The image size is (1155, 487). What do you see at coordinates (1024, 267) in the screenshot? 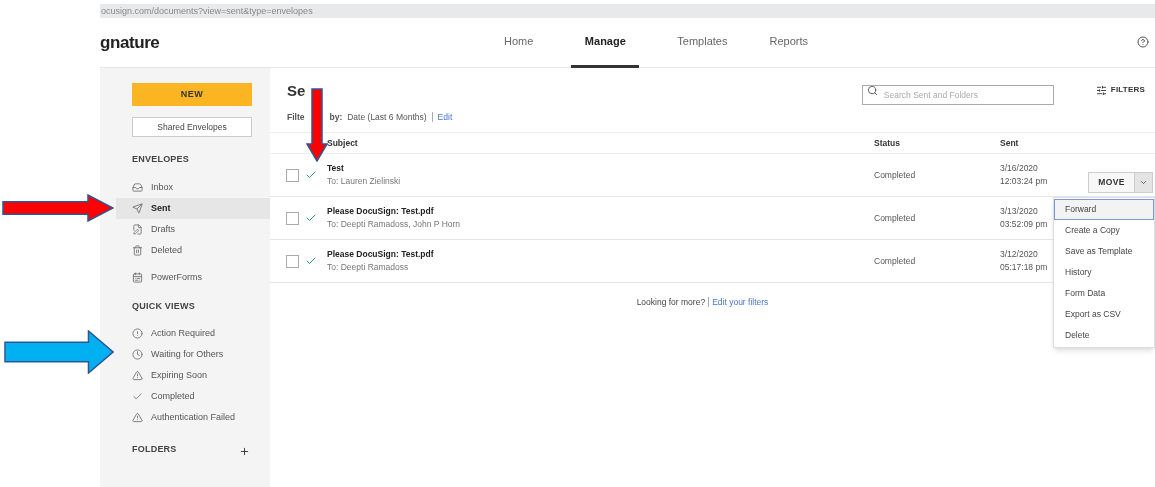
I see `sent-time: 05:17:18 pm` at bounding box center [1024, 267].